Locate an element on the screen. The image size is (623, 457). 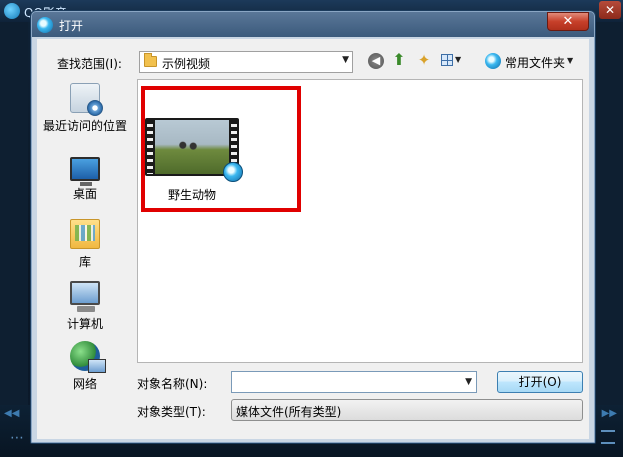
place-label: 计算机 is located at coordinates (84, 324).